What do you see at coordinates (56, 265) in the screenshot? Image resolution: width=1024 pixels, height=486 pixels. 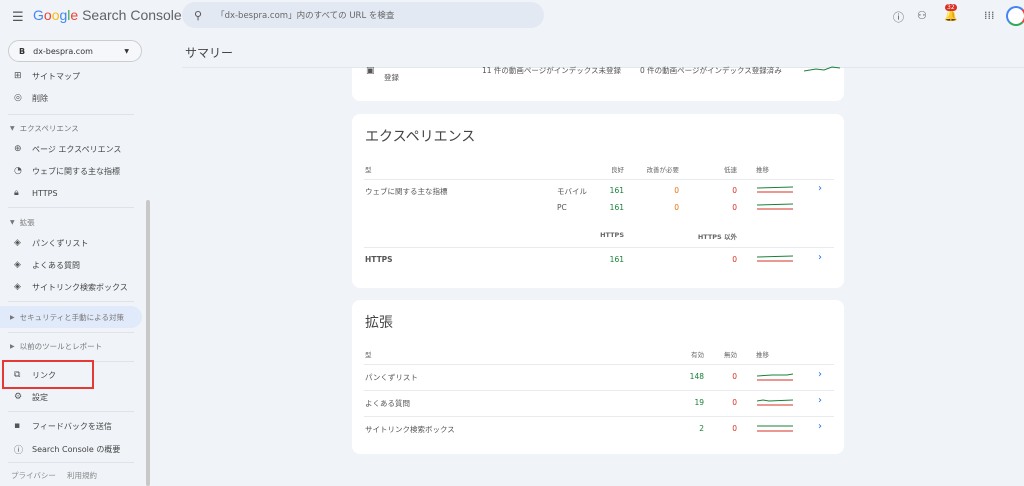 I see `sidebar-item-label: よくある質問` at bounding box center [56, 265].